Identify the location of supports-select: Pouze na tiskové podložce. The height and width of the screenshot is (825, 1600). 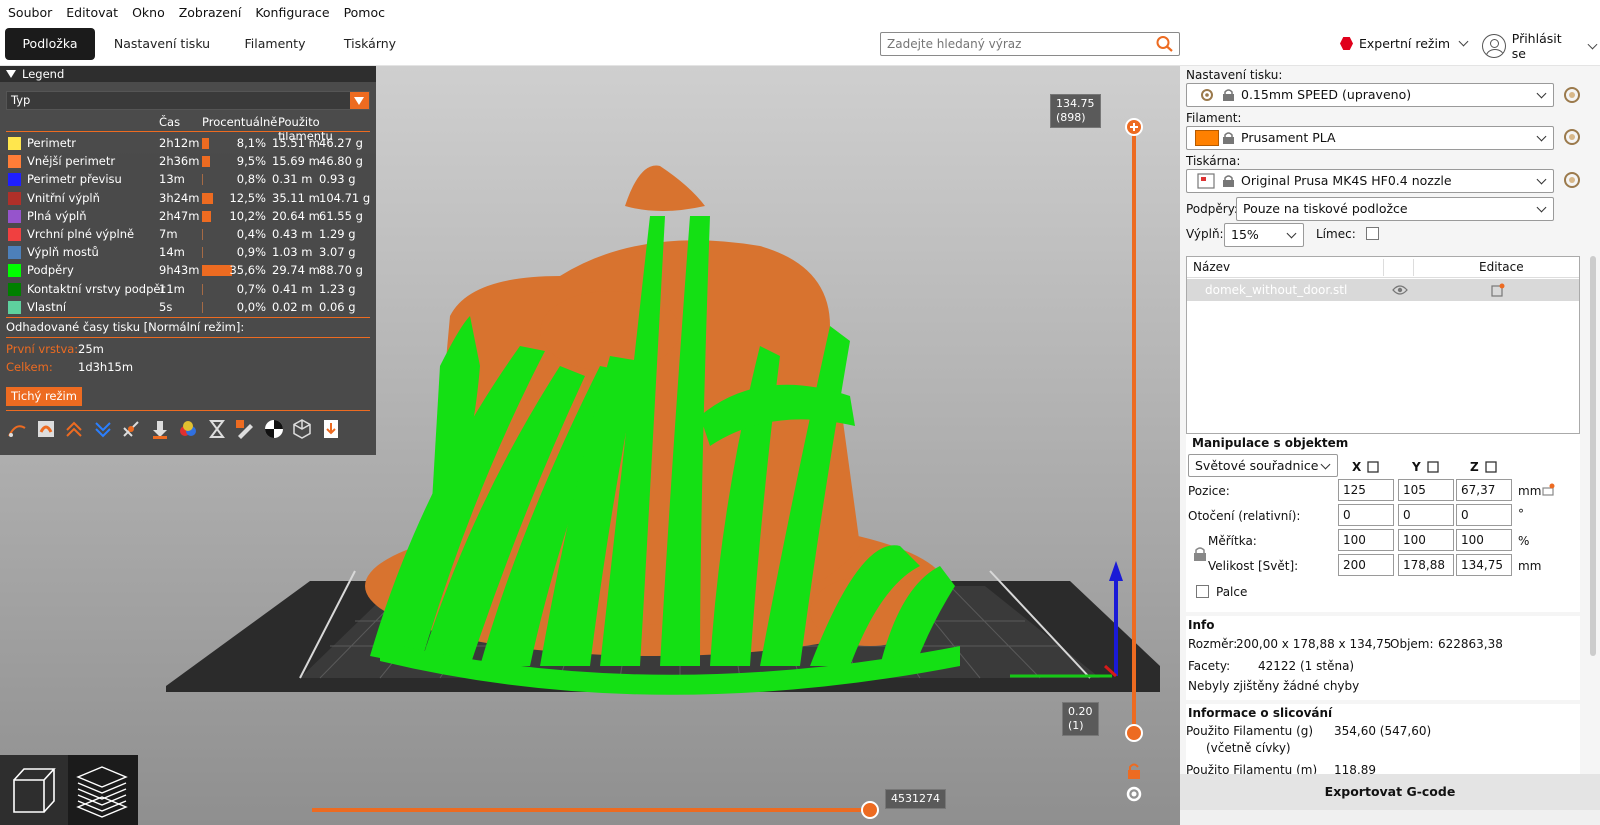
(1395, 209).